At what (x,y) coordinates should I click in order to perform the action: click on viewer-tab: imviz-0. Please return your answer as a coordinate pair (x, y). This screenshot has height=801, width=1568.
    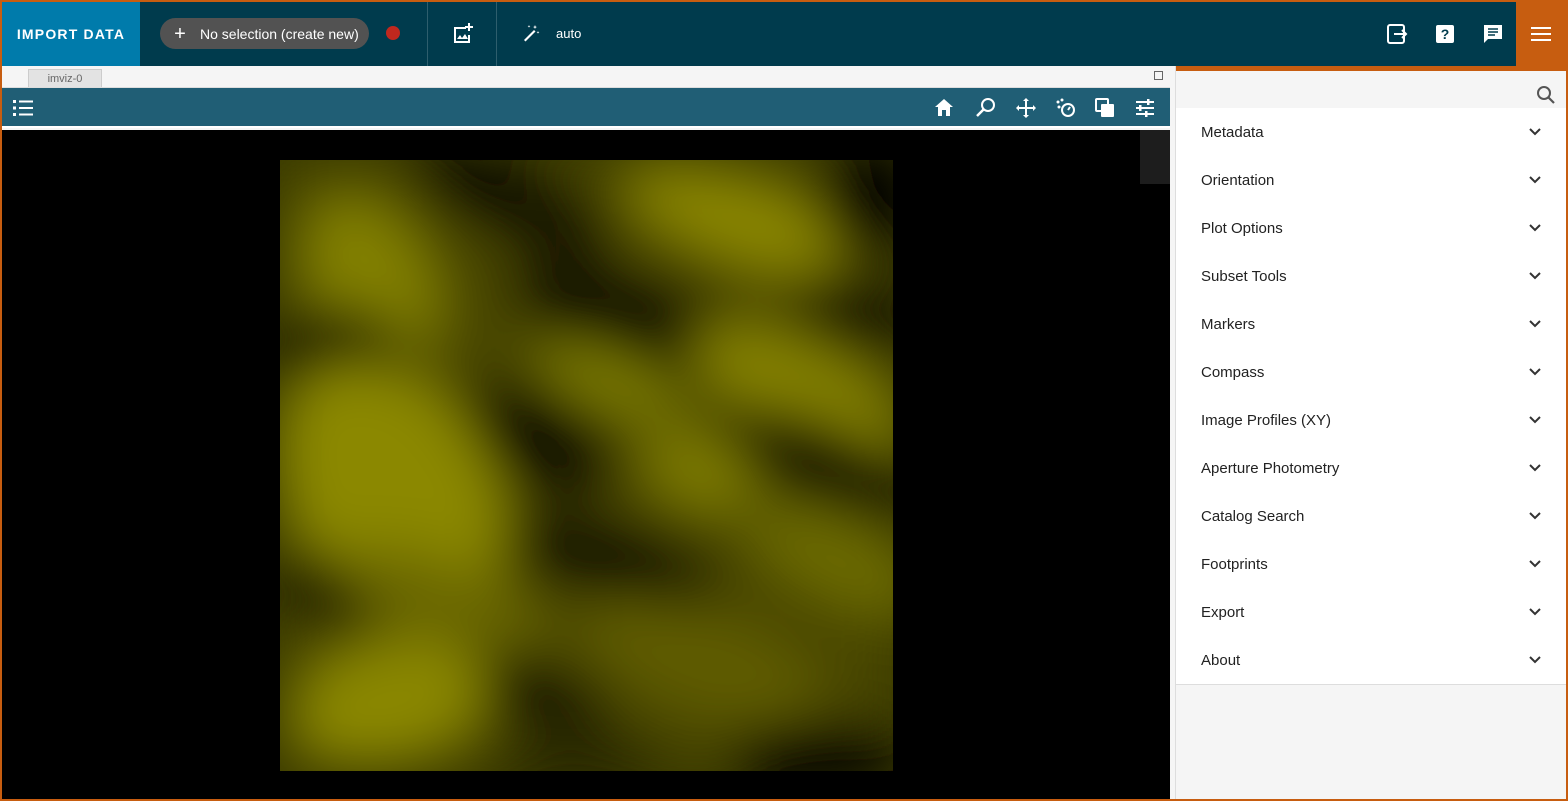
    Looking at the image, I should click on (65, 78).